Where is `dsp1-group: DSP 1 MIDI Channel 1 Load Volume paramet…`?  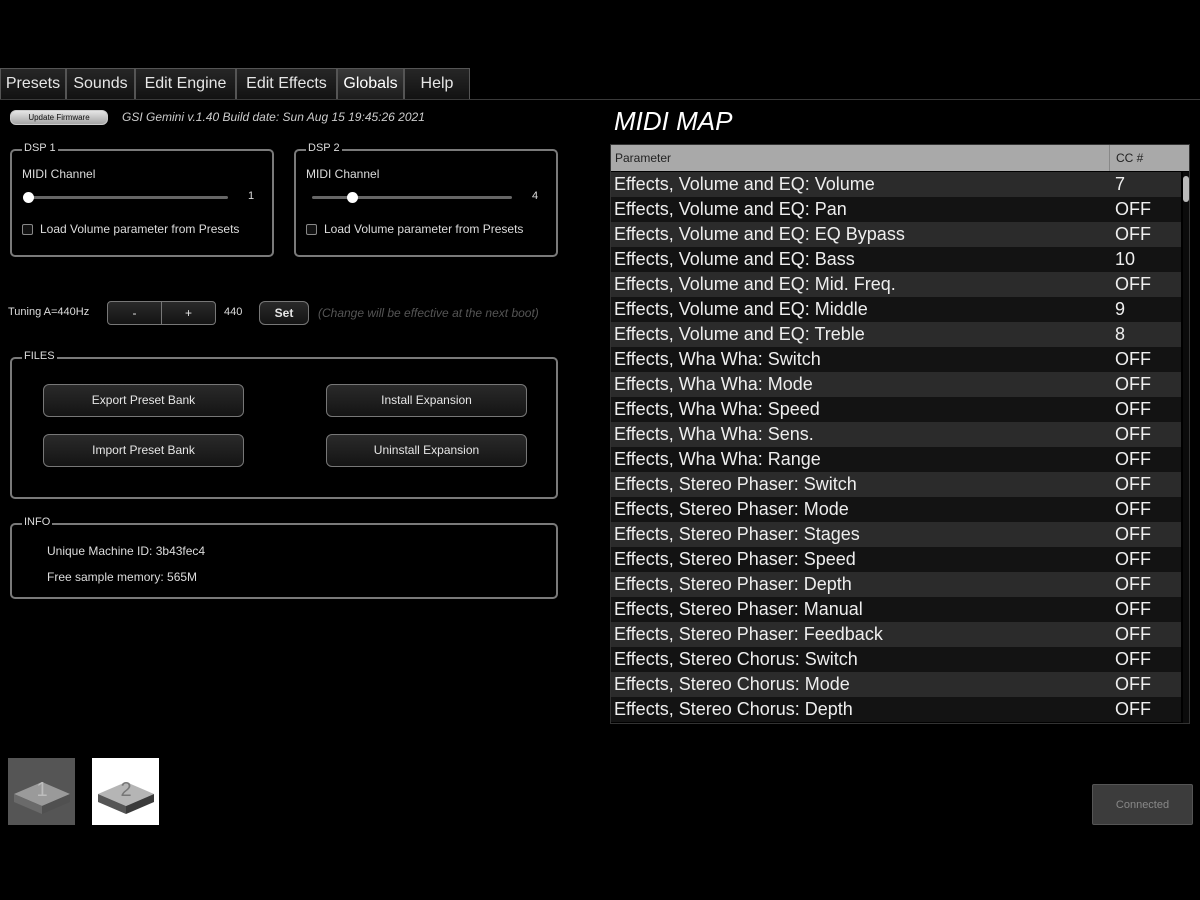 dsp1-group: DSP 1 MIDI Channel 1 Load Volume paramet… is located at coordinates (142, 199).